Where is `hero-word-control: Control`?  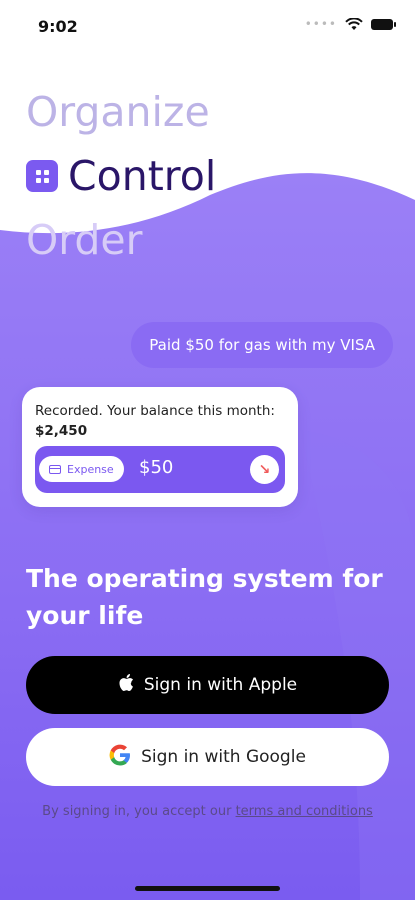 hero-word-control: Control is located at coordinates (121, 176).